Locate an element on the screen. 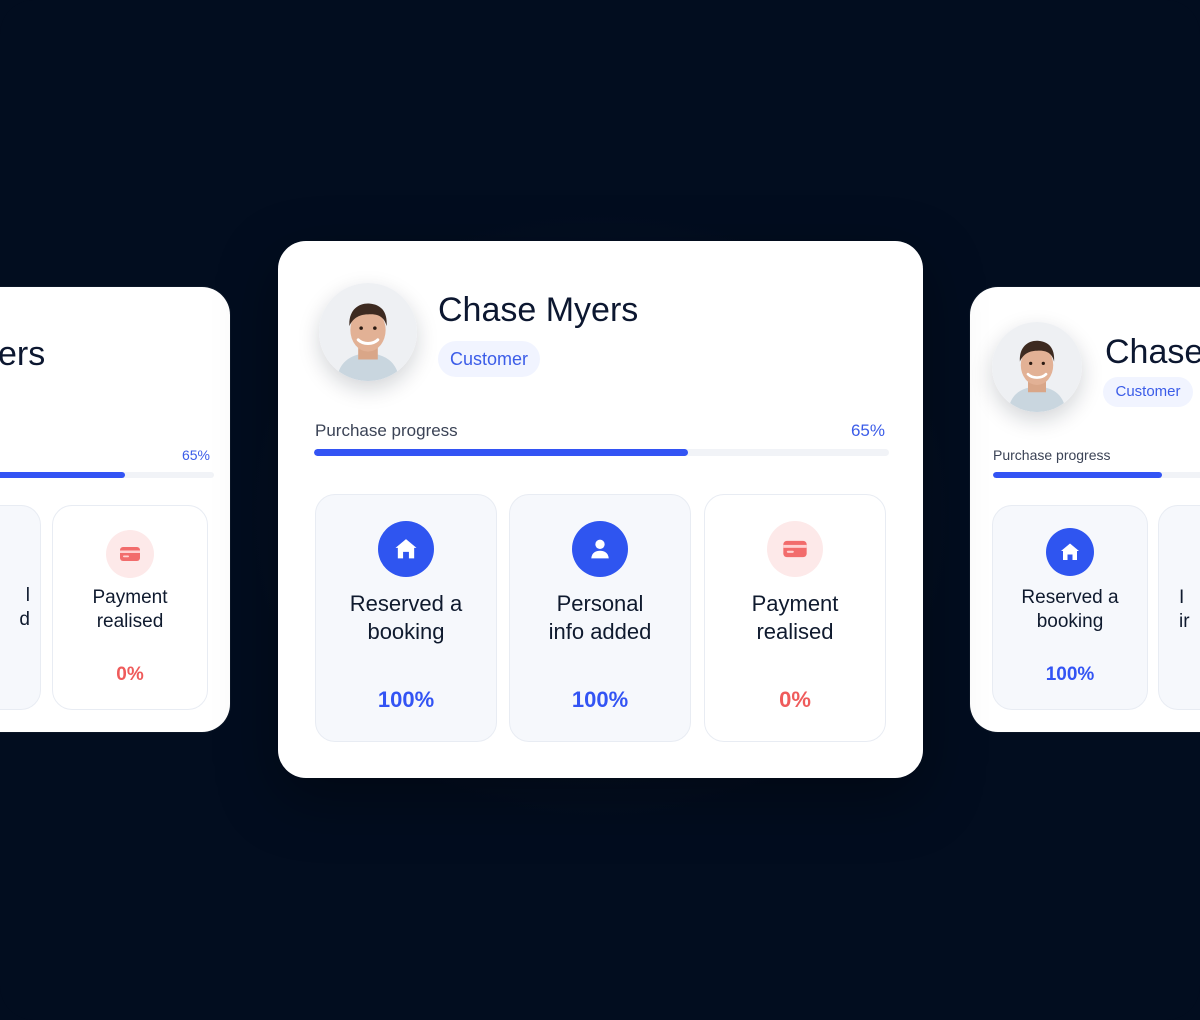 This screenshot has width=1200, height=1020. left-customer-card: ers 65% l d Payment realised 0% is located at coordinates (115, 509).